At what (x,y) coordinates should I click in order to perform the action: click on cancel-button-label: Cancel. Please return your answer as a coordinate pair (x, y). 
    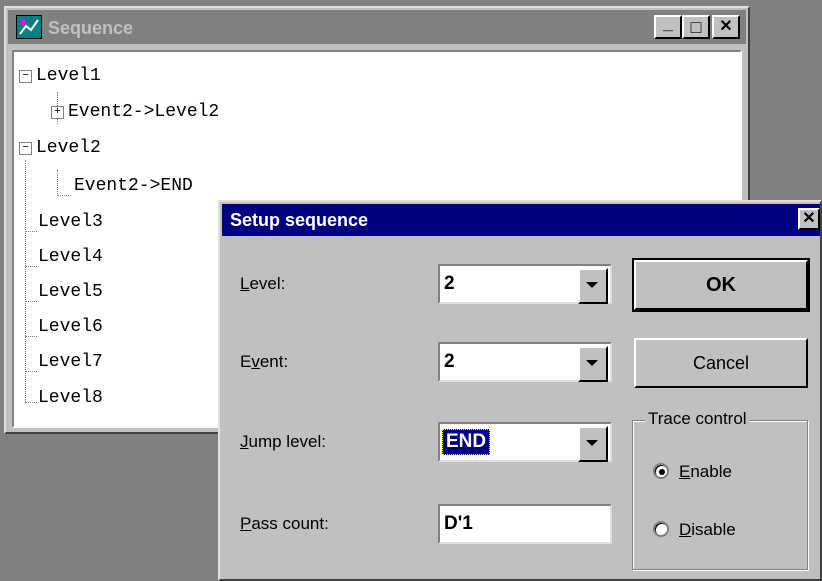
    Looking at the image, I should click on (721, 362).